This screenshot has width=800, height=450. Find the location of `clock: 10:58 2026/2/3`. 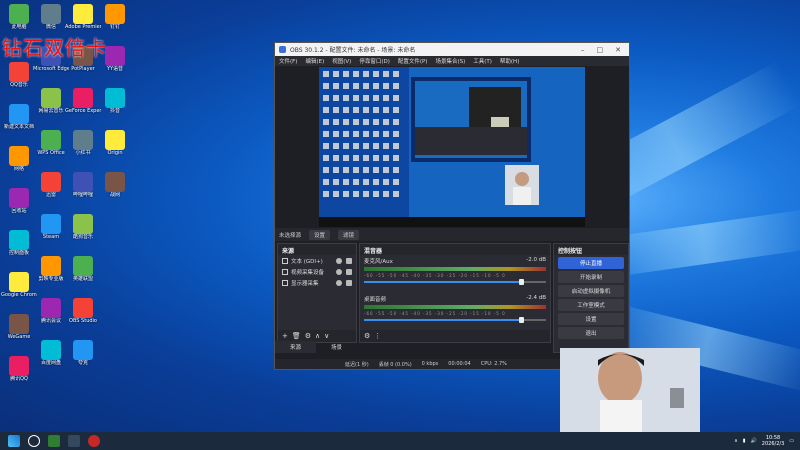

clock: 10:58 2026/2/3 is located at coordinates (773, 441).